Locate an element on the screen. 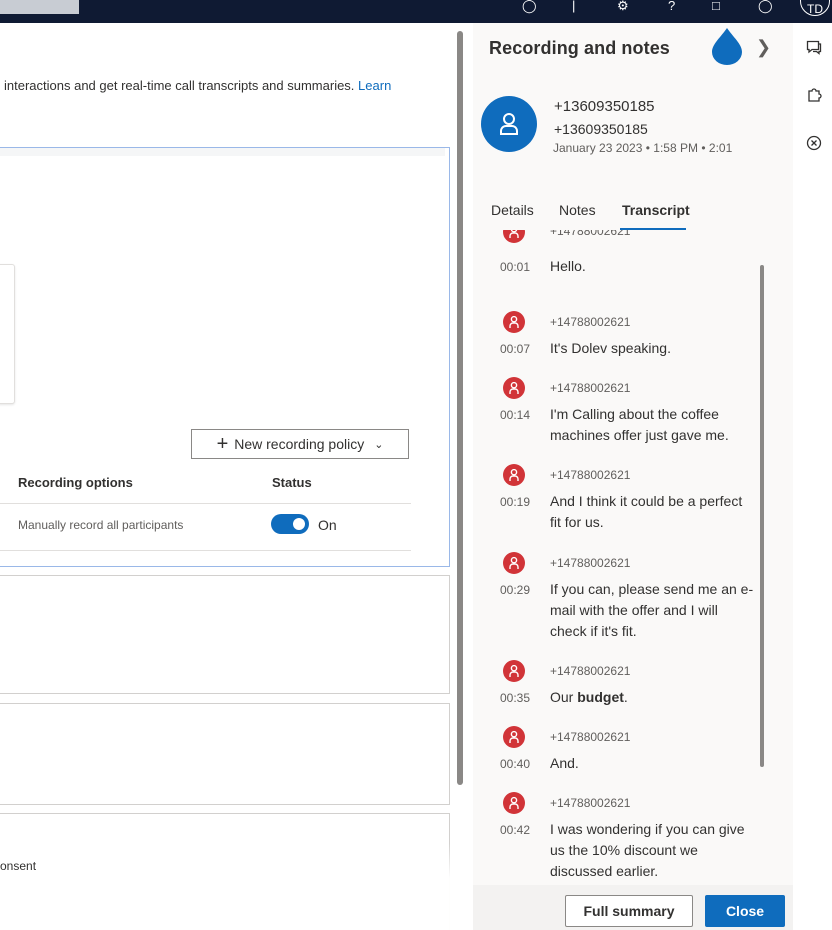 Image resolution: width=832 pixels, height=930 pixels. inner-panel is located at coordinates (7, 334).